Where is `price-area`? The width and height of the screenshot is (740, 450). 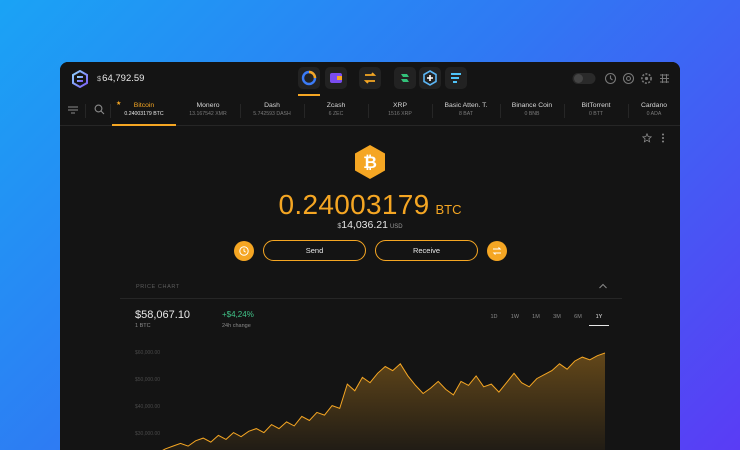
price-area is located at coordinates (384, 401).